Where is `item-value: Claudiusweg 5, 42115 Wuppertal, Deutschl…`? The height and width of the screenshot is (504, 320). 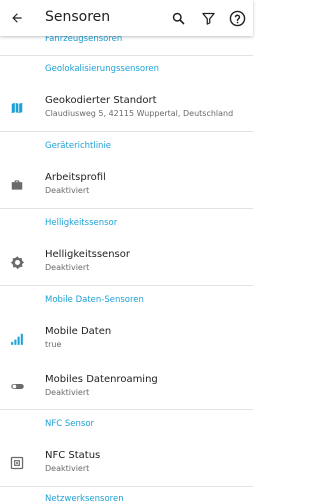 item-value: Claudiusweg 5, 42115 Wuppertal, Deutschl… is located at coordinates (139, 113).